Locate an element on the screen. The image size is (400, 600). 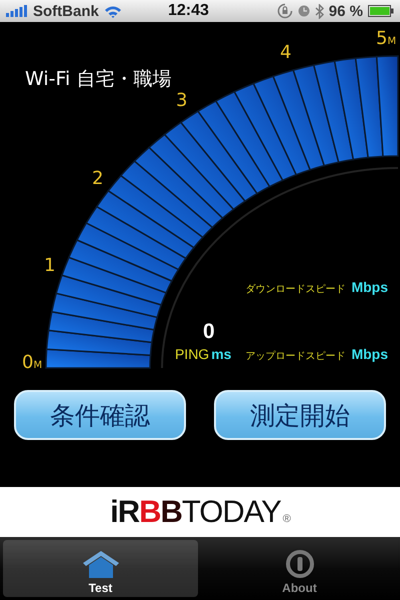
download-speed-label: ダウンロードスピード is located at coordinates (295, 289).